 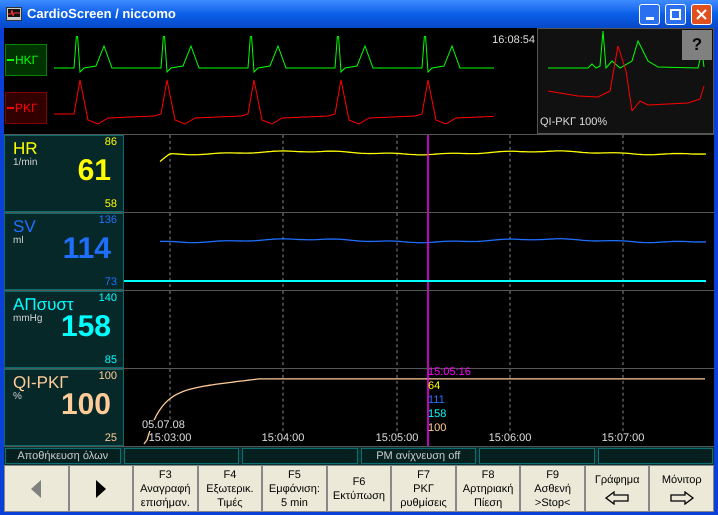 I want to click on maximize-icon, so click(x=675, y=14).